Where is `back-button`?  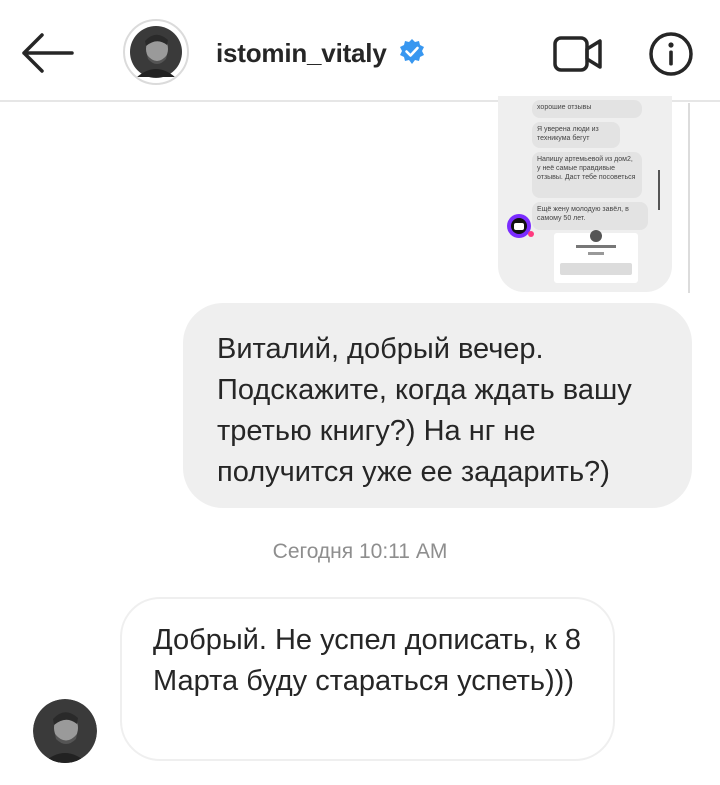 back-button is located at coordinates (46, 53).